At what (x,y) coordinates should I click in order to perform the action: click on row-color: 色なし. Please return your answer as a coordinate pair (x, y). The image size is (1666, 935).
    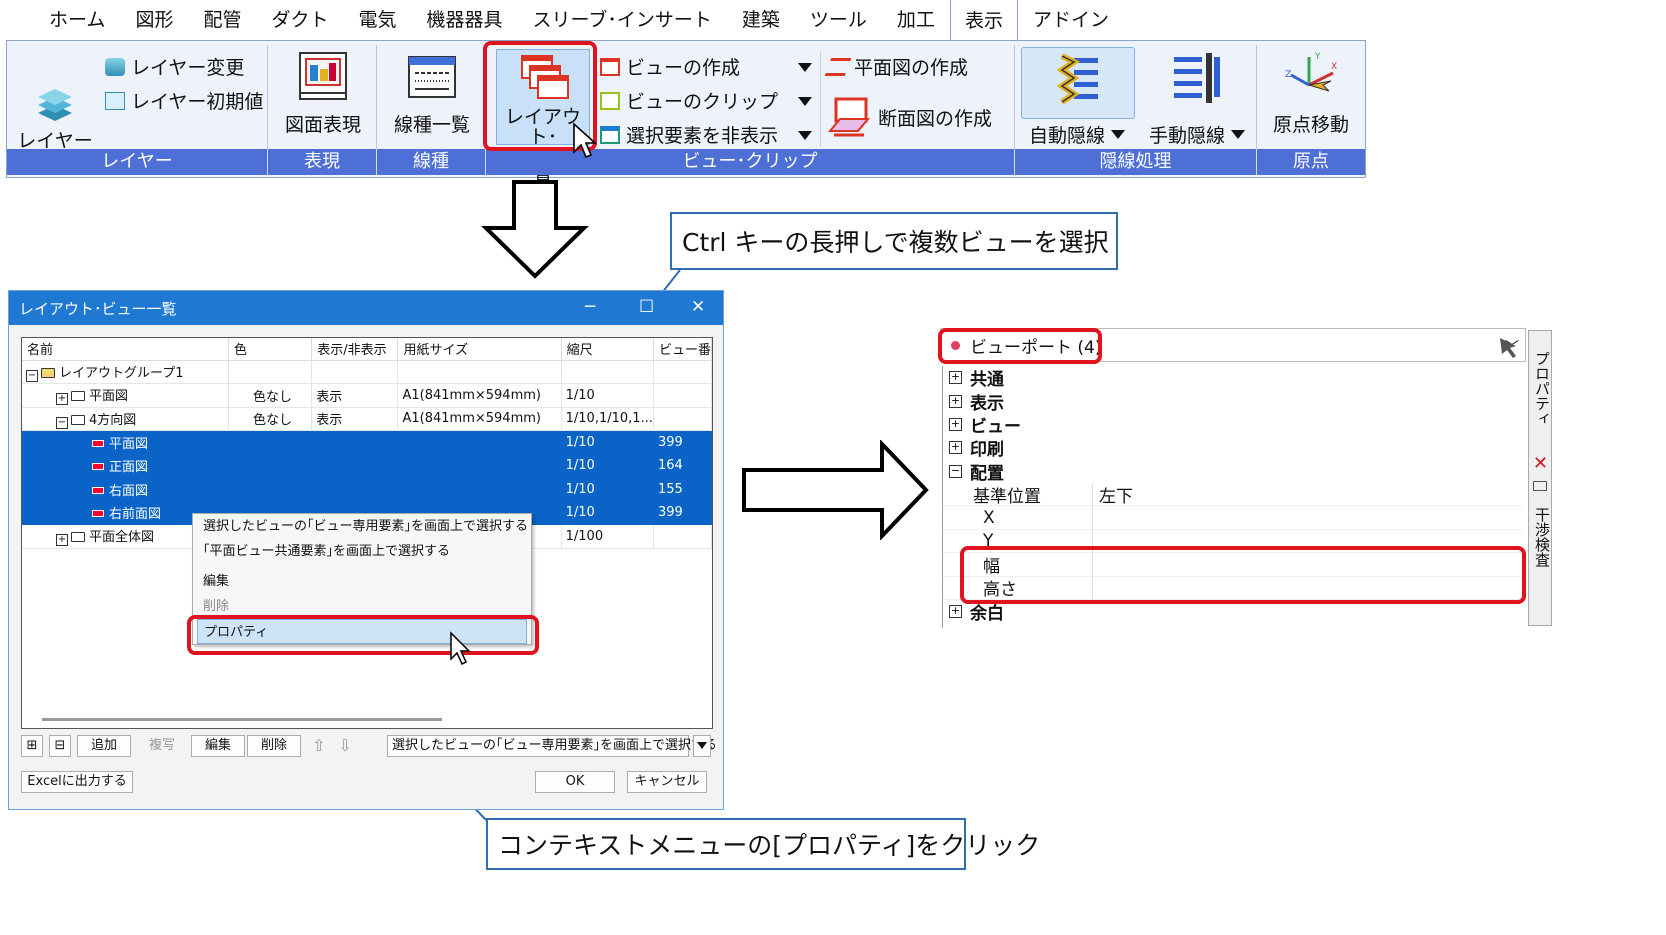
    Looking at the image, I should click on (270, 419).